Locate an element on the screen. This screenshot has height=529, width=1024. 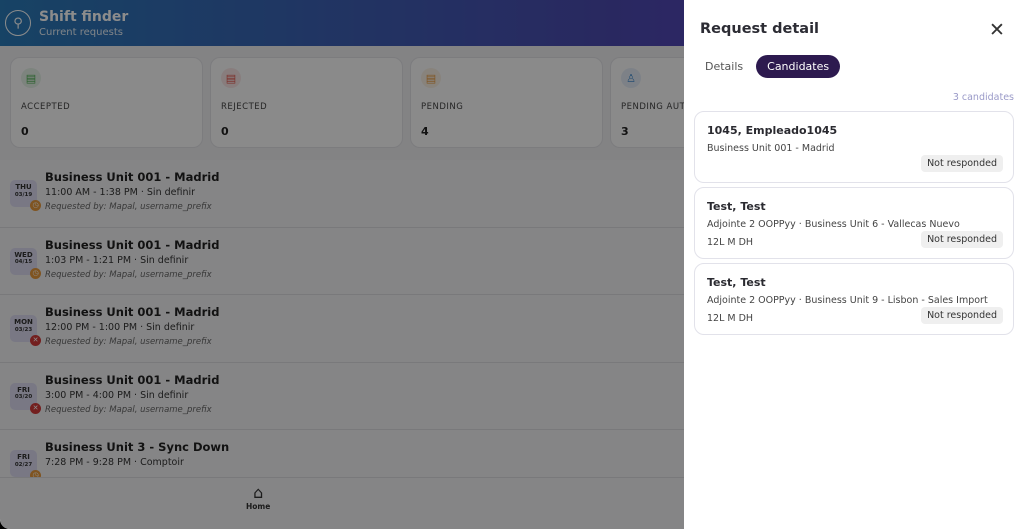
panel-title: Request detail is located at coordinates (760, 29).